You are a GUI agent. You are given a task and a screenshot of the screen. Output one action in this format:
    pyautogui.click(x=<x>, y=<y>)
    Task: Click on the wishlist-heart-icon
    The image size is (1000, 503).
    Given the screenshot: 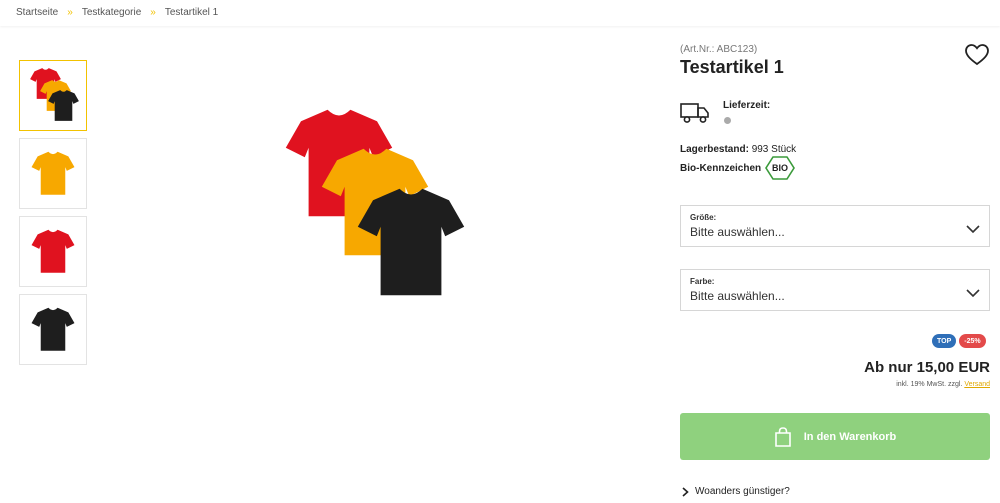 What is the action you would take?
    pyautogui.click(x=977, y=55)
    